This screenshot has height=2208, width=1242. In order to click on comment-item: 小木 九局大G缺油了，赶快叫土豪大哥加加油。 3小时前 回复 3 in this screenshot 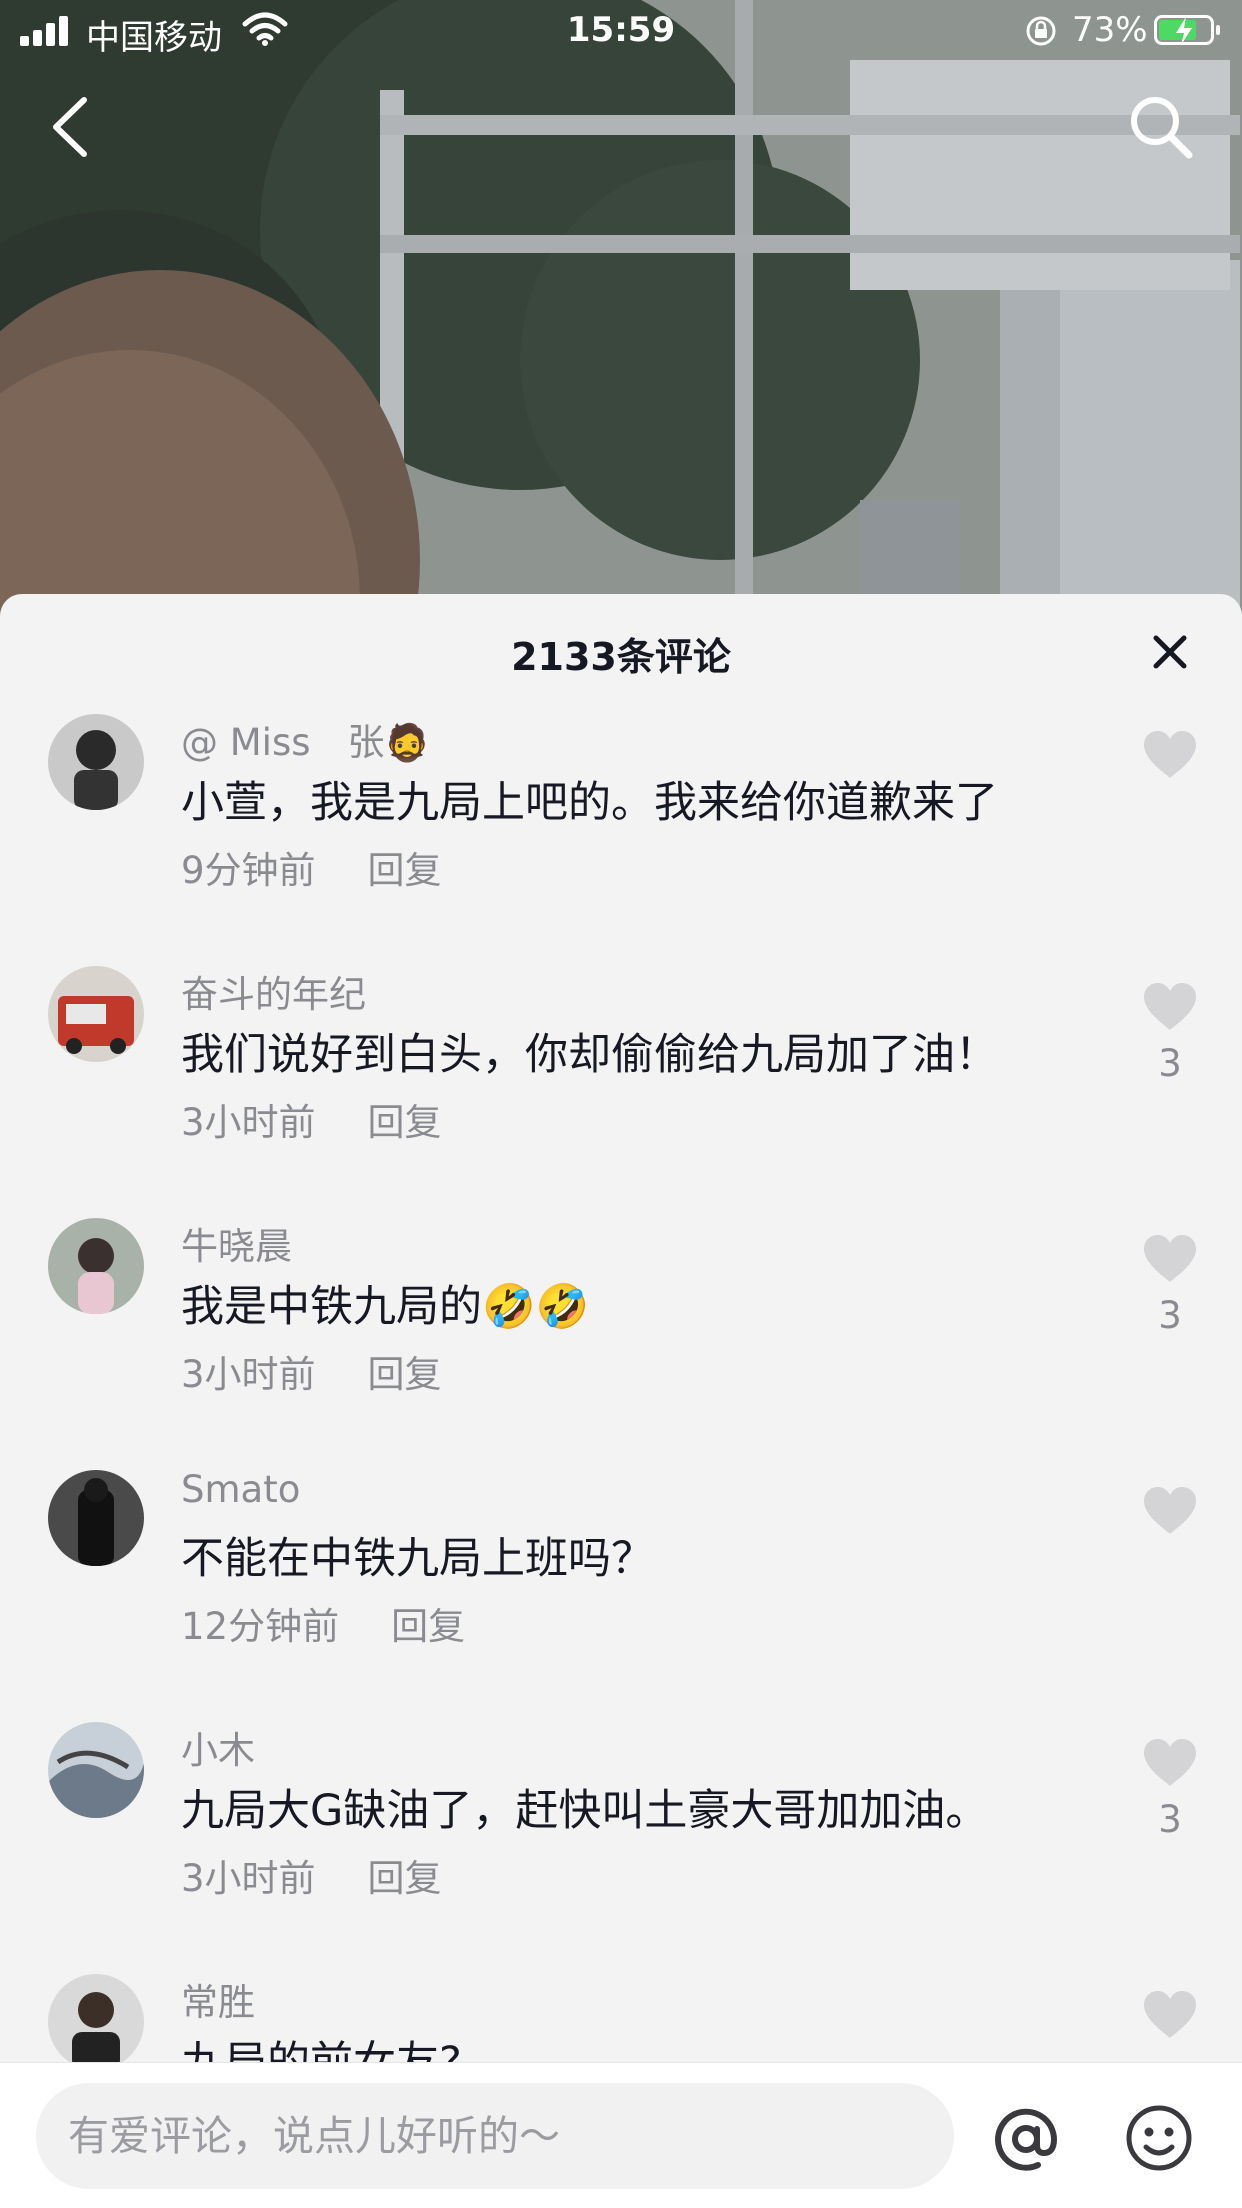, I will do `click(621, 1828)`.